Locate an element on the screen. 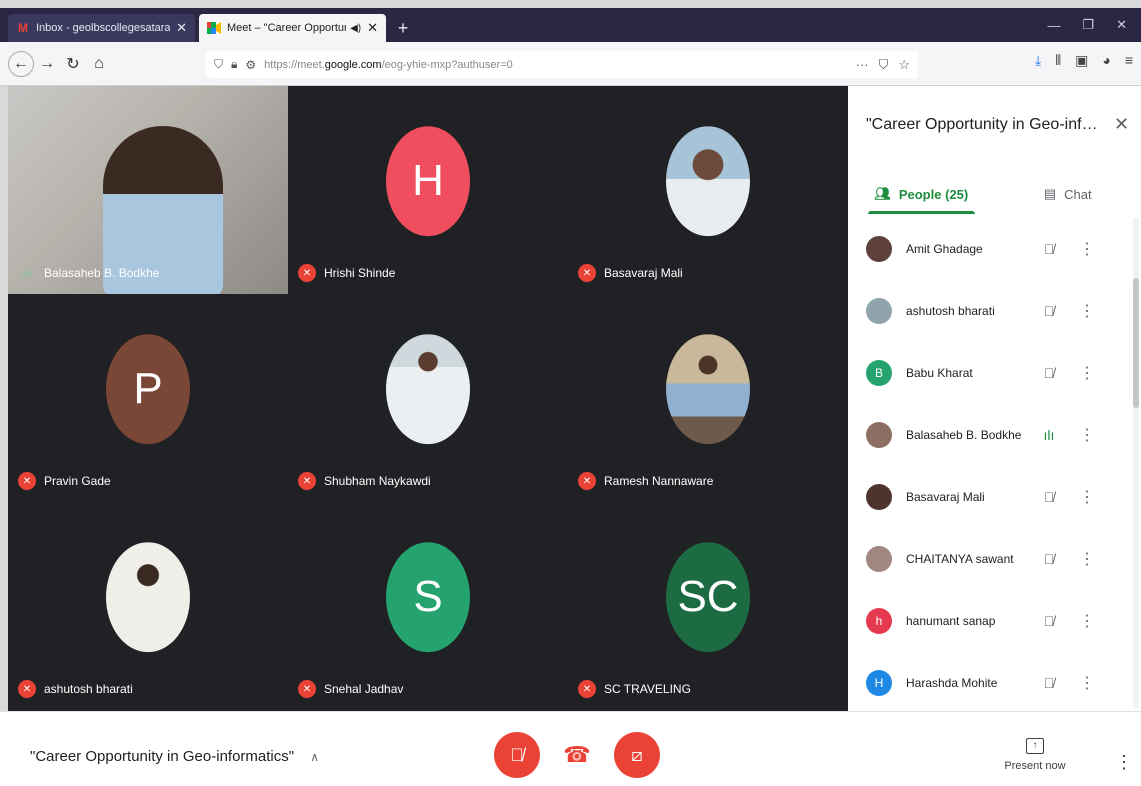 This screenshot has height=786, width=1141. new-tab-button: + is located at coordinates (403, 28).